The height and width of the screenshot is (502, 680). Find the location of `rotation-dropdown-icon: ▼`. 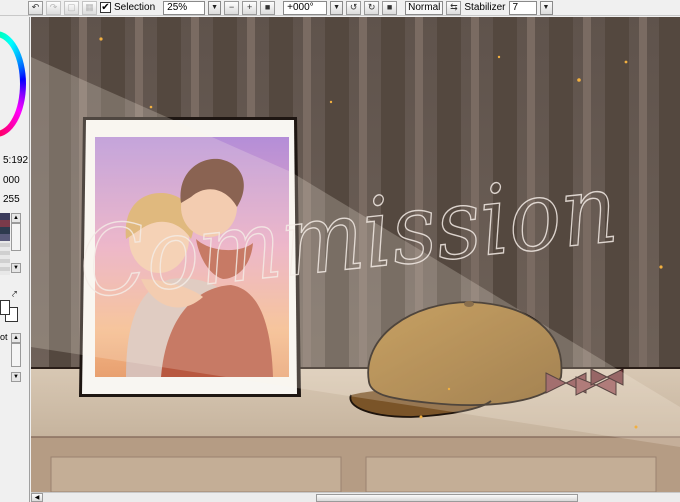

rotation-dropdown-icon: ▼ is located at coordinates (337, 7).